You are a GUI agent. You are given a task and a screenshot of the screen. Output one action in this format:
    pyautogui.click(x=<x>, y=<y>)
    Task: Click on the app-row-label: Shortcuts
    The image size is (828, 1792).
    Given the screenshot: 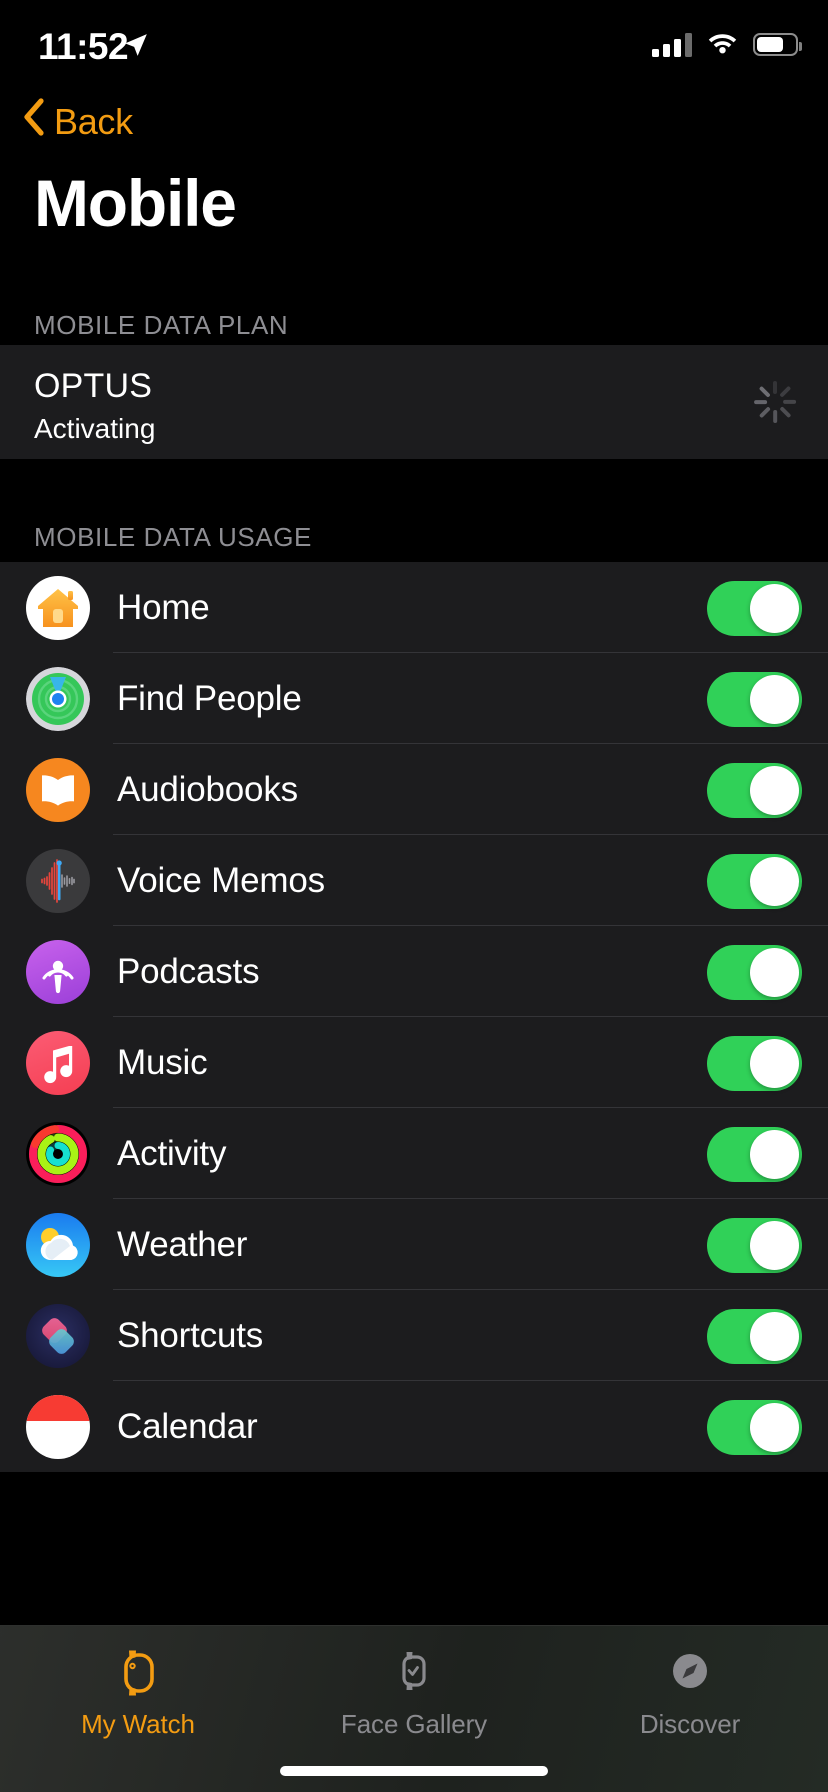 What is the action you would take?
    pyautogui.click(x=190, y=1335)
    